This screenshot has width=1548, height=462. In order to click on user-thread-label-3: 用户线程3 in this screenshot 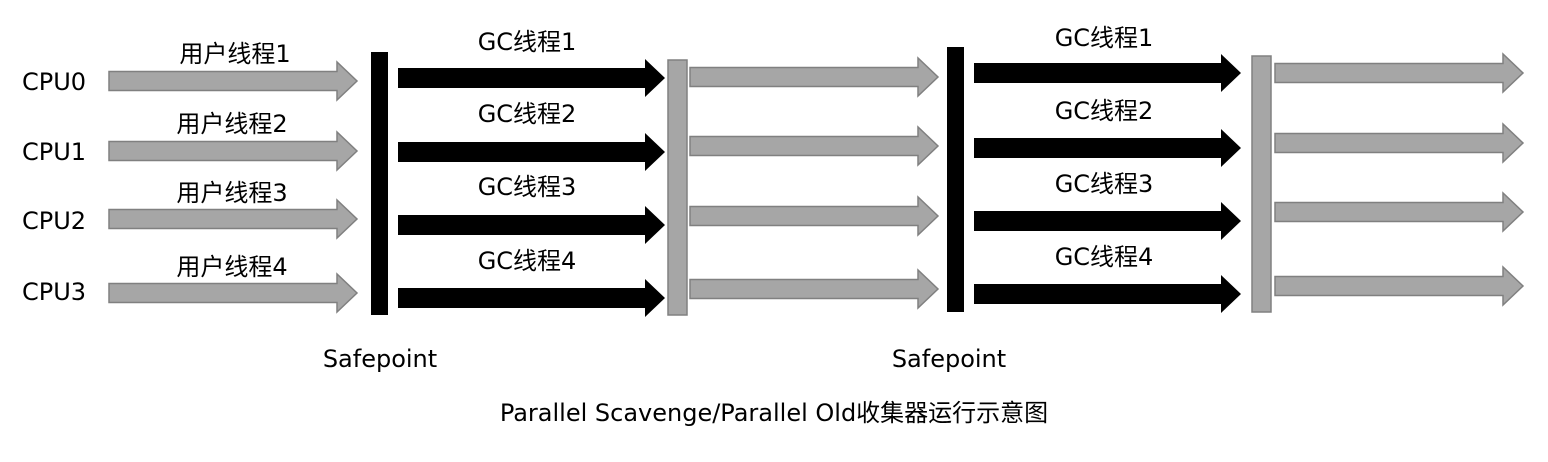, I will do `click(232, 193)`.